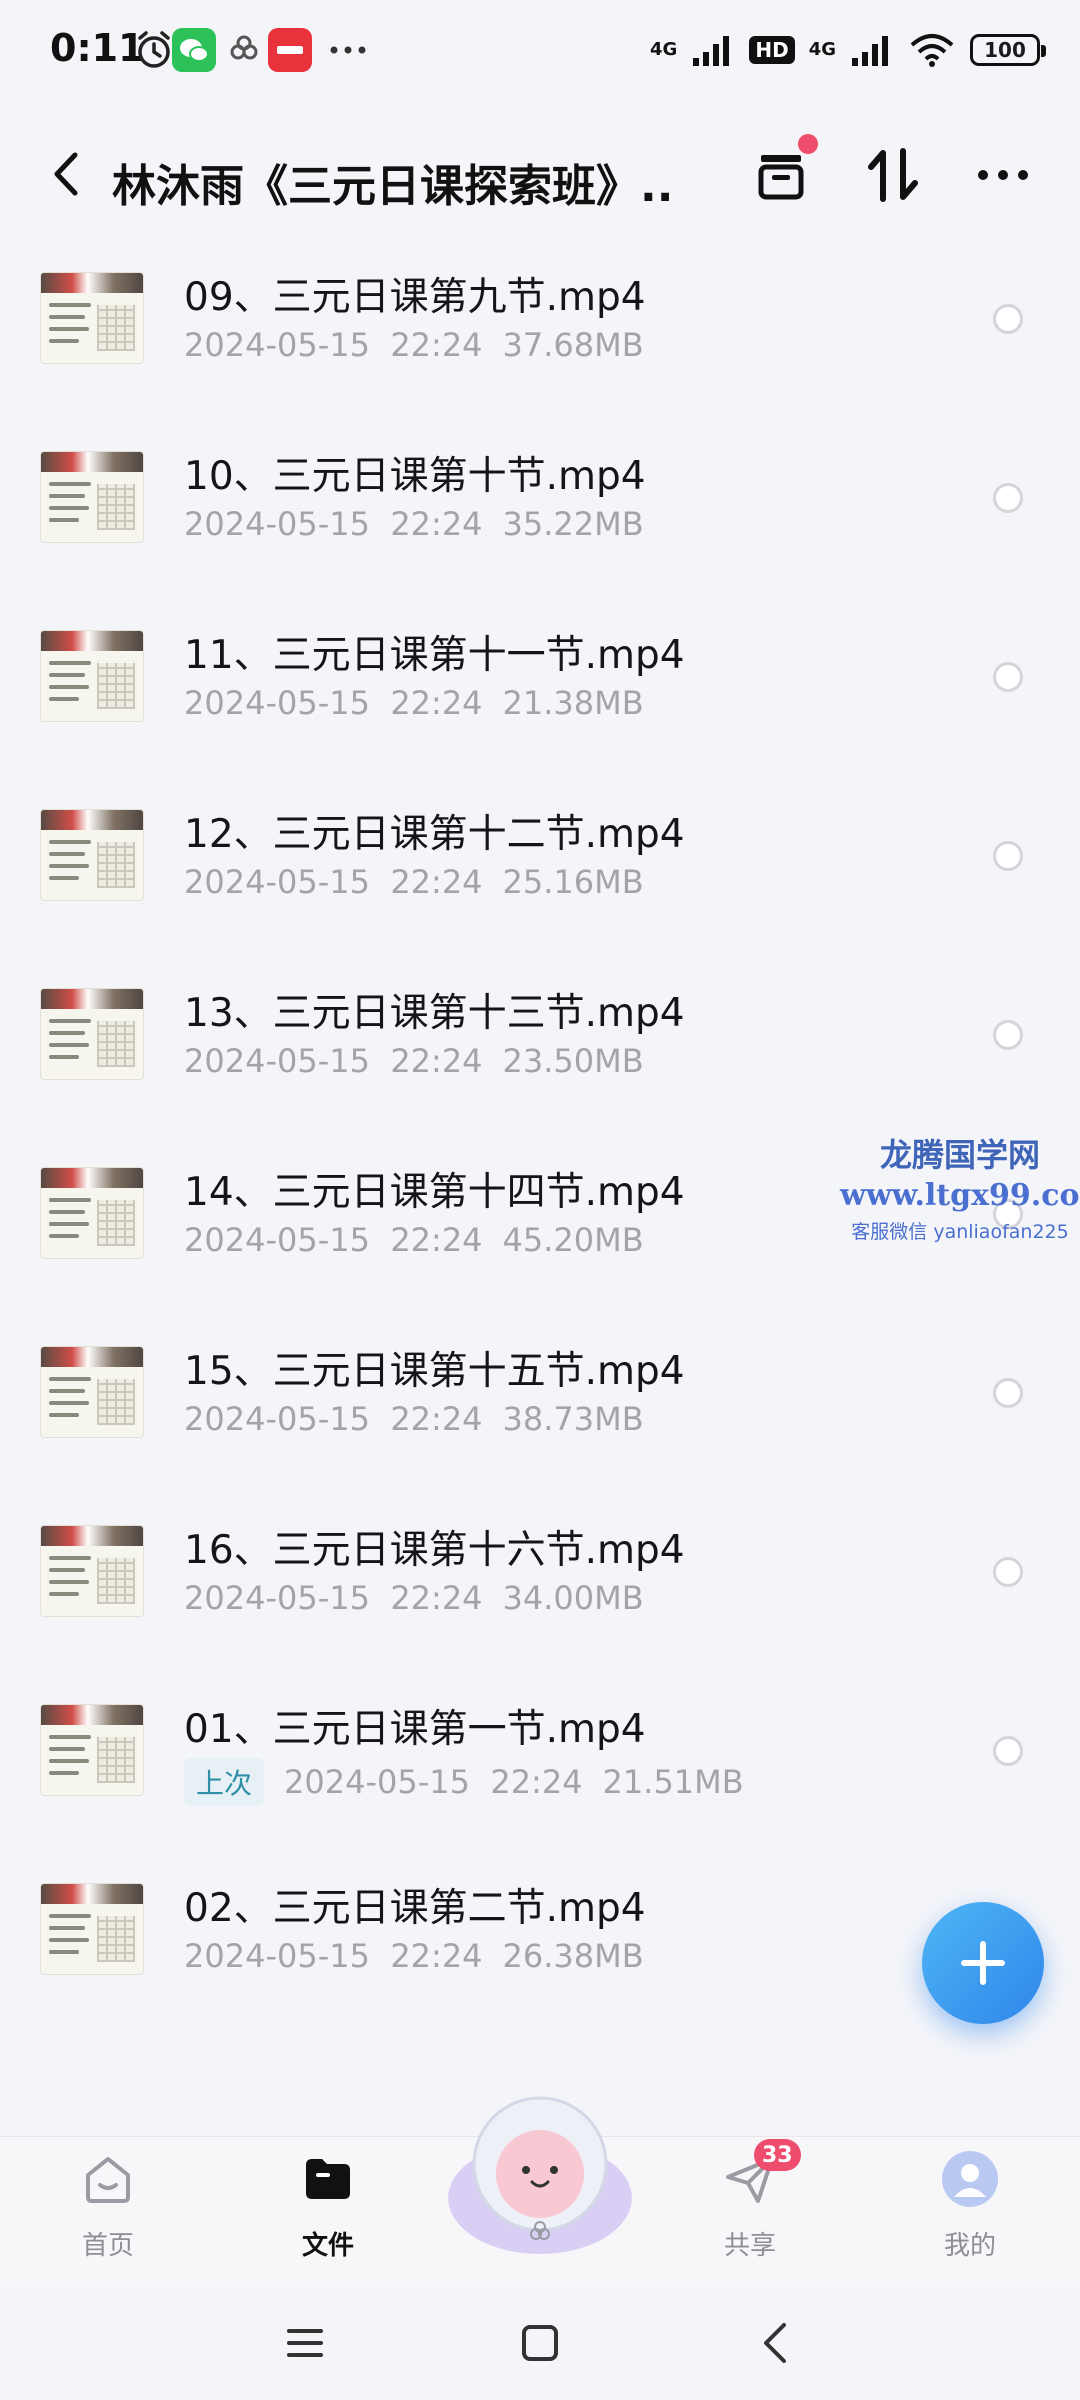 This screenshot has height=2400, width=1080. What do you see at coordinates (415, 297) in the screenshot?
I see `file-name: 09、三元日课第九节.mp4` at bounding box center [415, 297].